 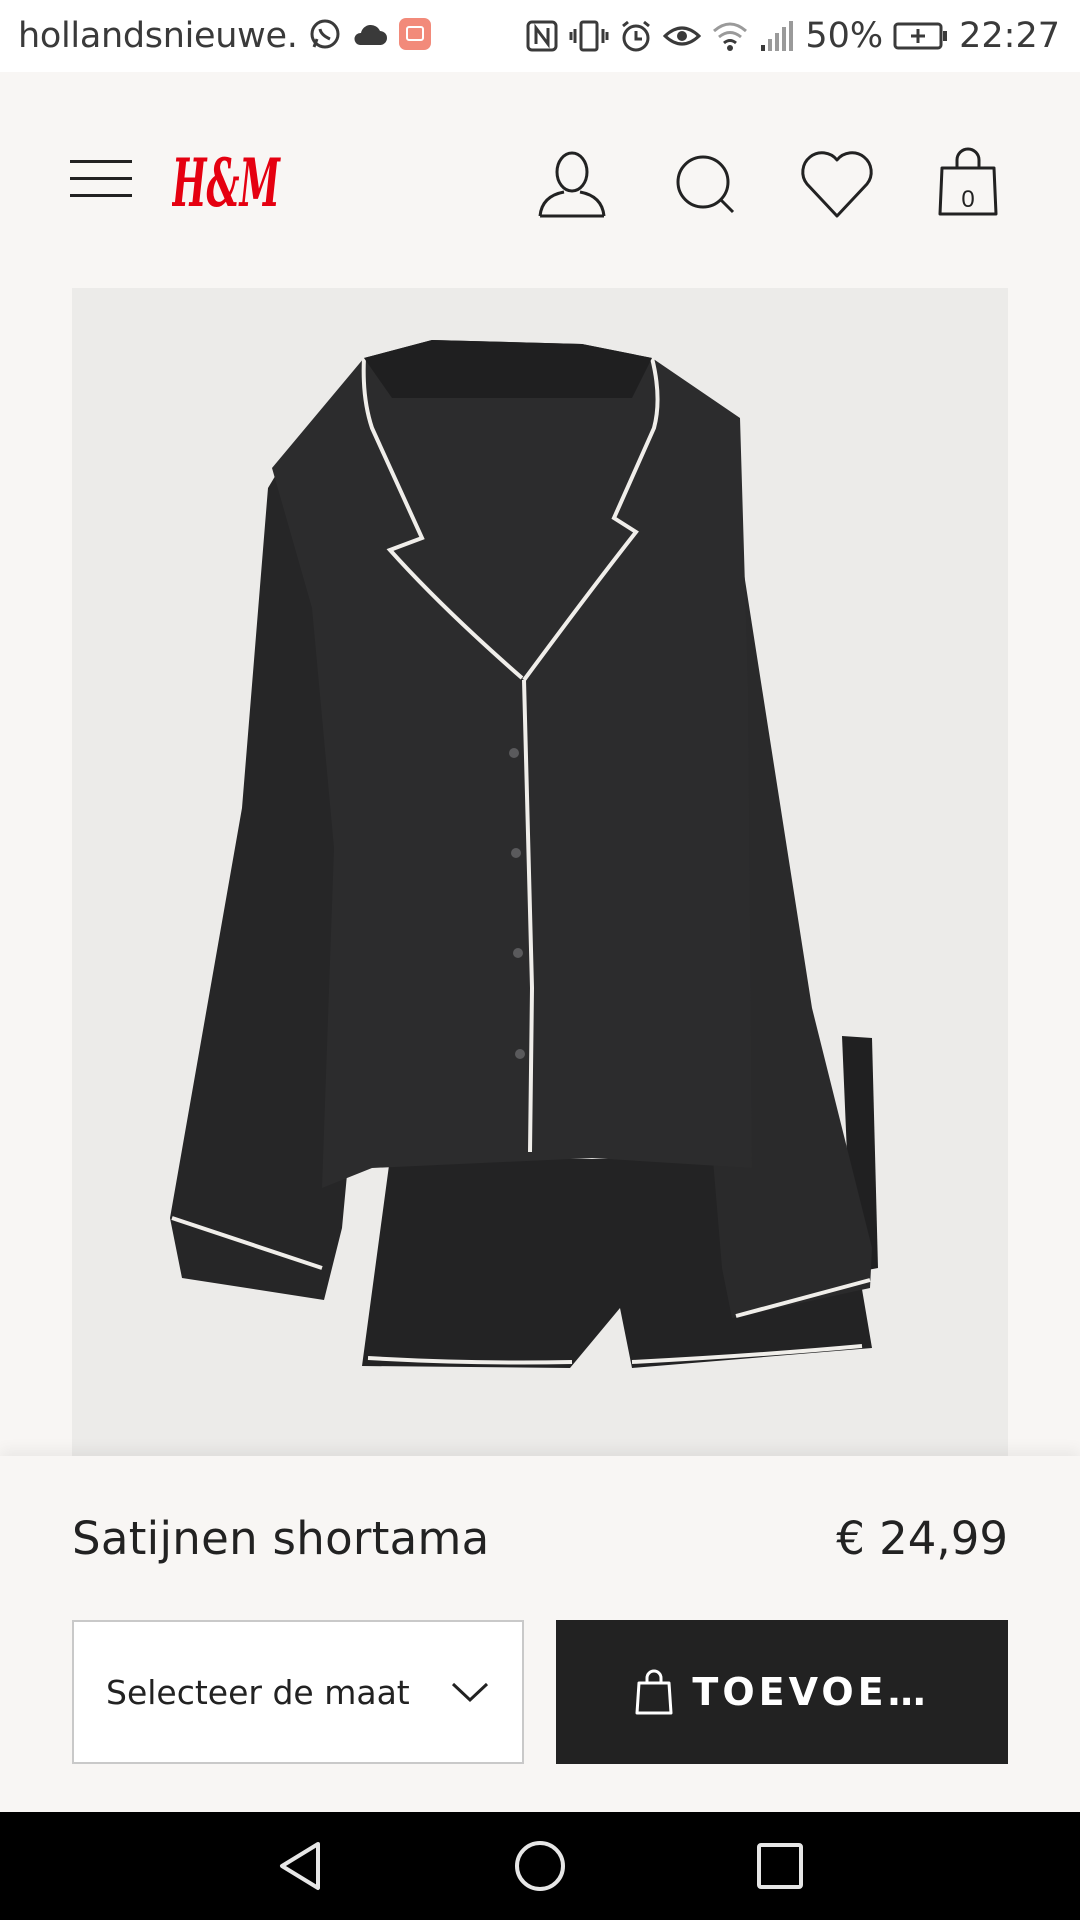 I want to click on system-nav-bar, so click(x=540, y=1866).